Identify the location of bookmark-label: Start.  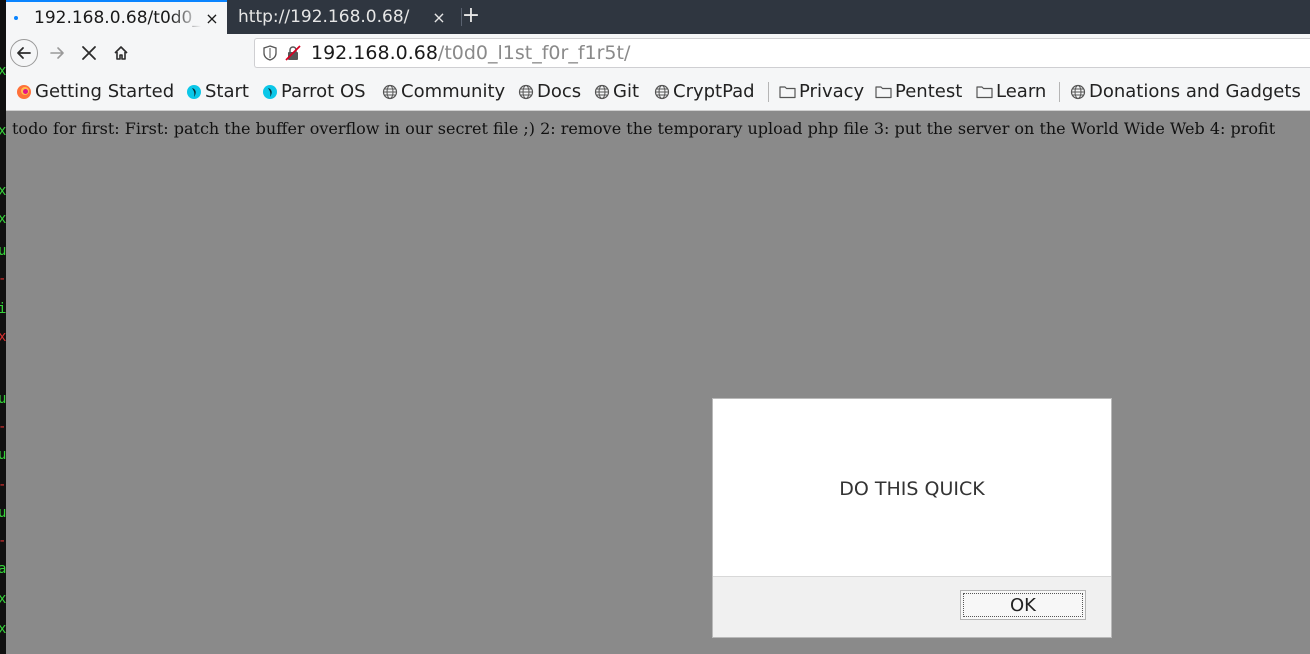
(227, 91).